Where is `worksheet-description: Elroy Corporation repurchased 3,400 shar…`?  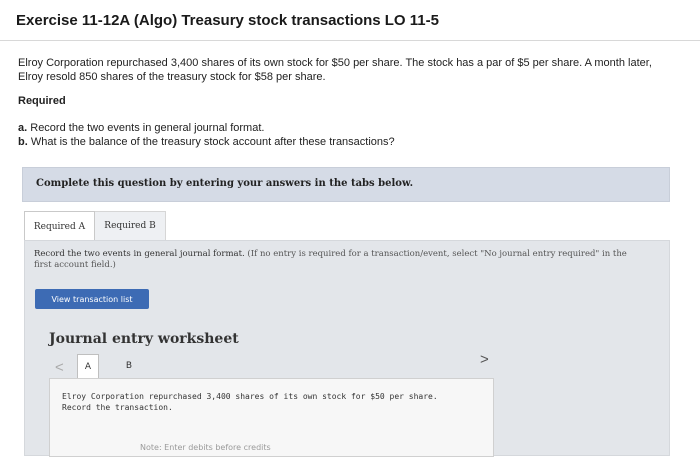 worksheet-description: Elroy Corporation repurchased 3,400 shar… is located at coordinates (250, 402).